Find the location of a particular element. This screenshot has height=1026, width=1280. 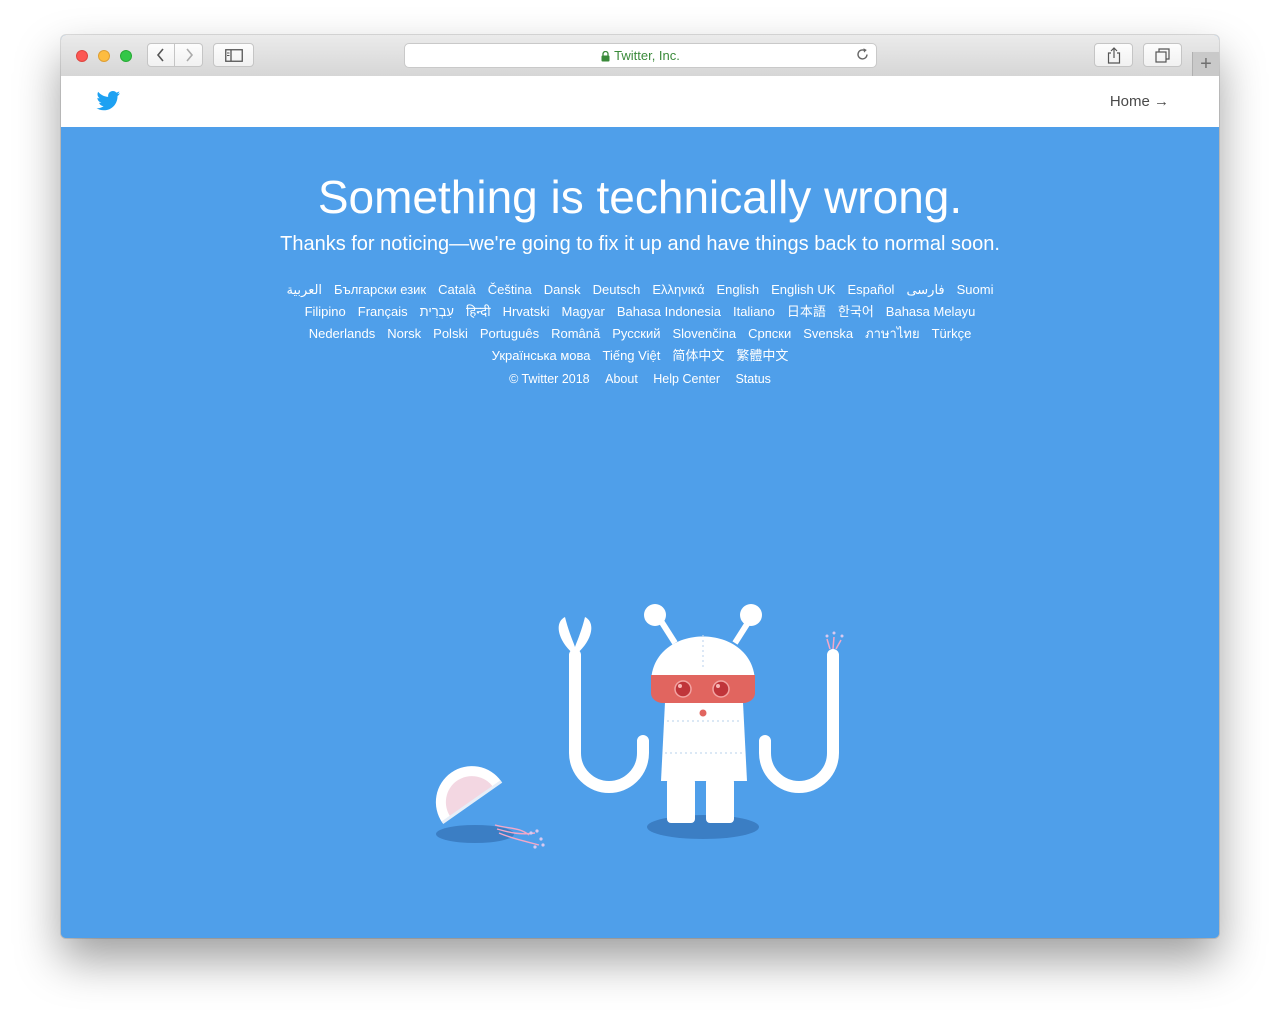

language-link: Català is located at coordinates (457, 290).